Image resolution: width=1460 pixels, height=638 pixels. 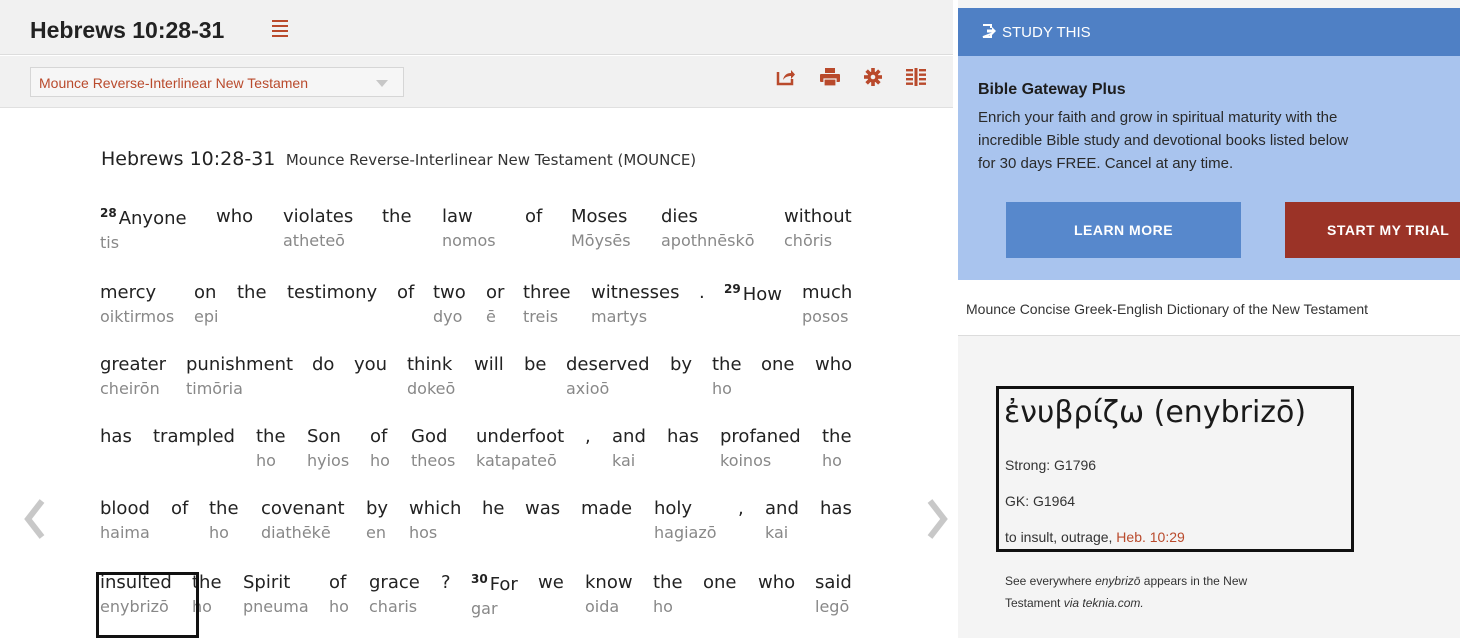 What do you see at coordinates (214, 388) in the screenshot?
I see `greek-transliteration: timōria` at bounding box center [214, 388].